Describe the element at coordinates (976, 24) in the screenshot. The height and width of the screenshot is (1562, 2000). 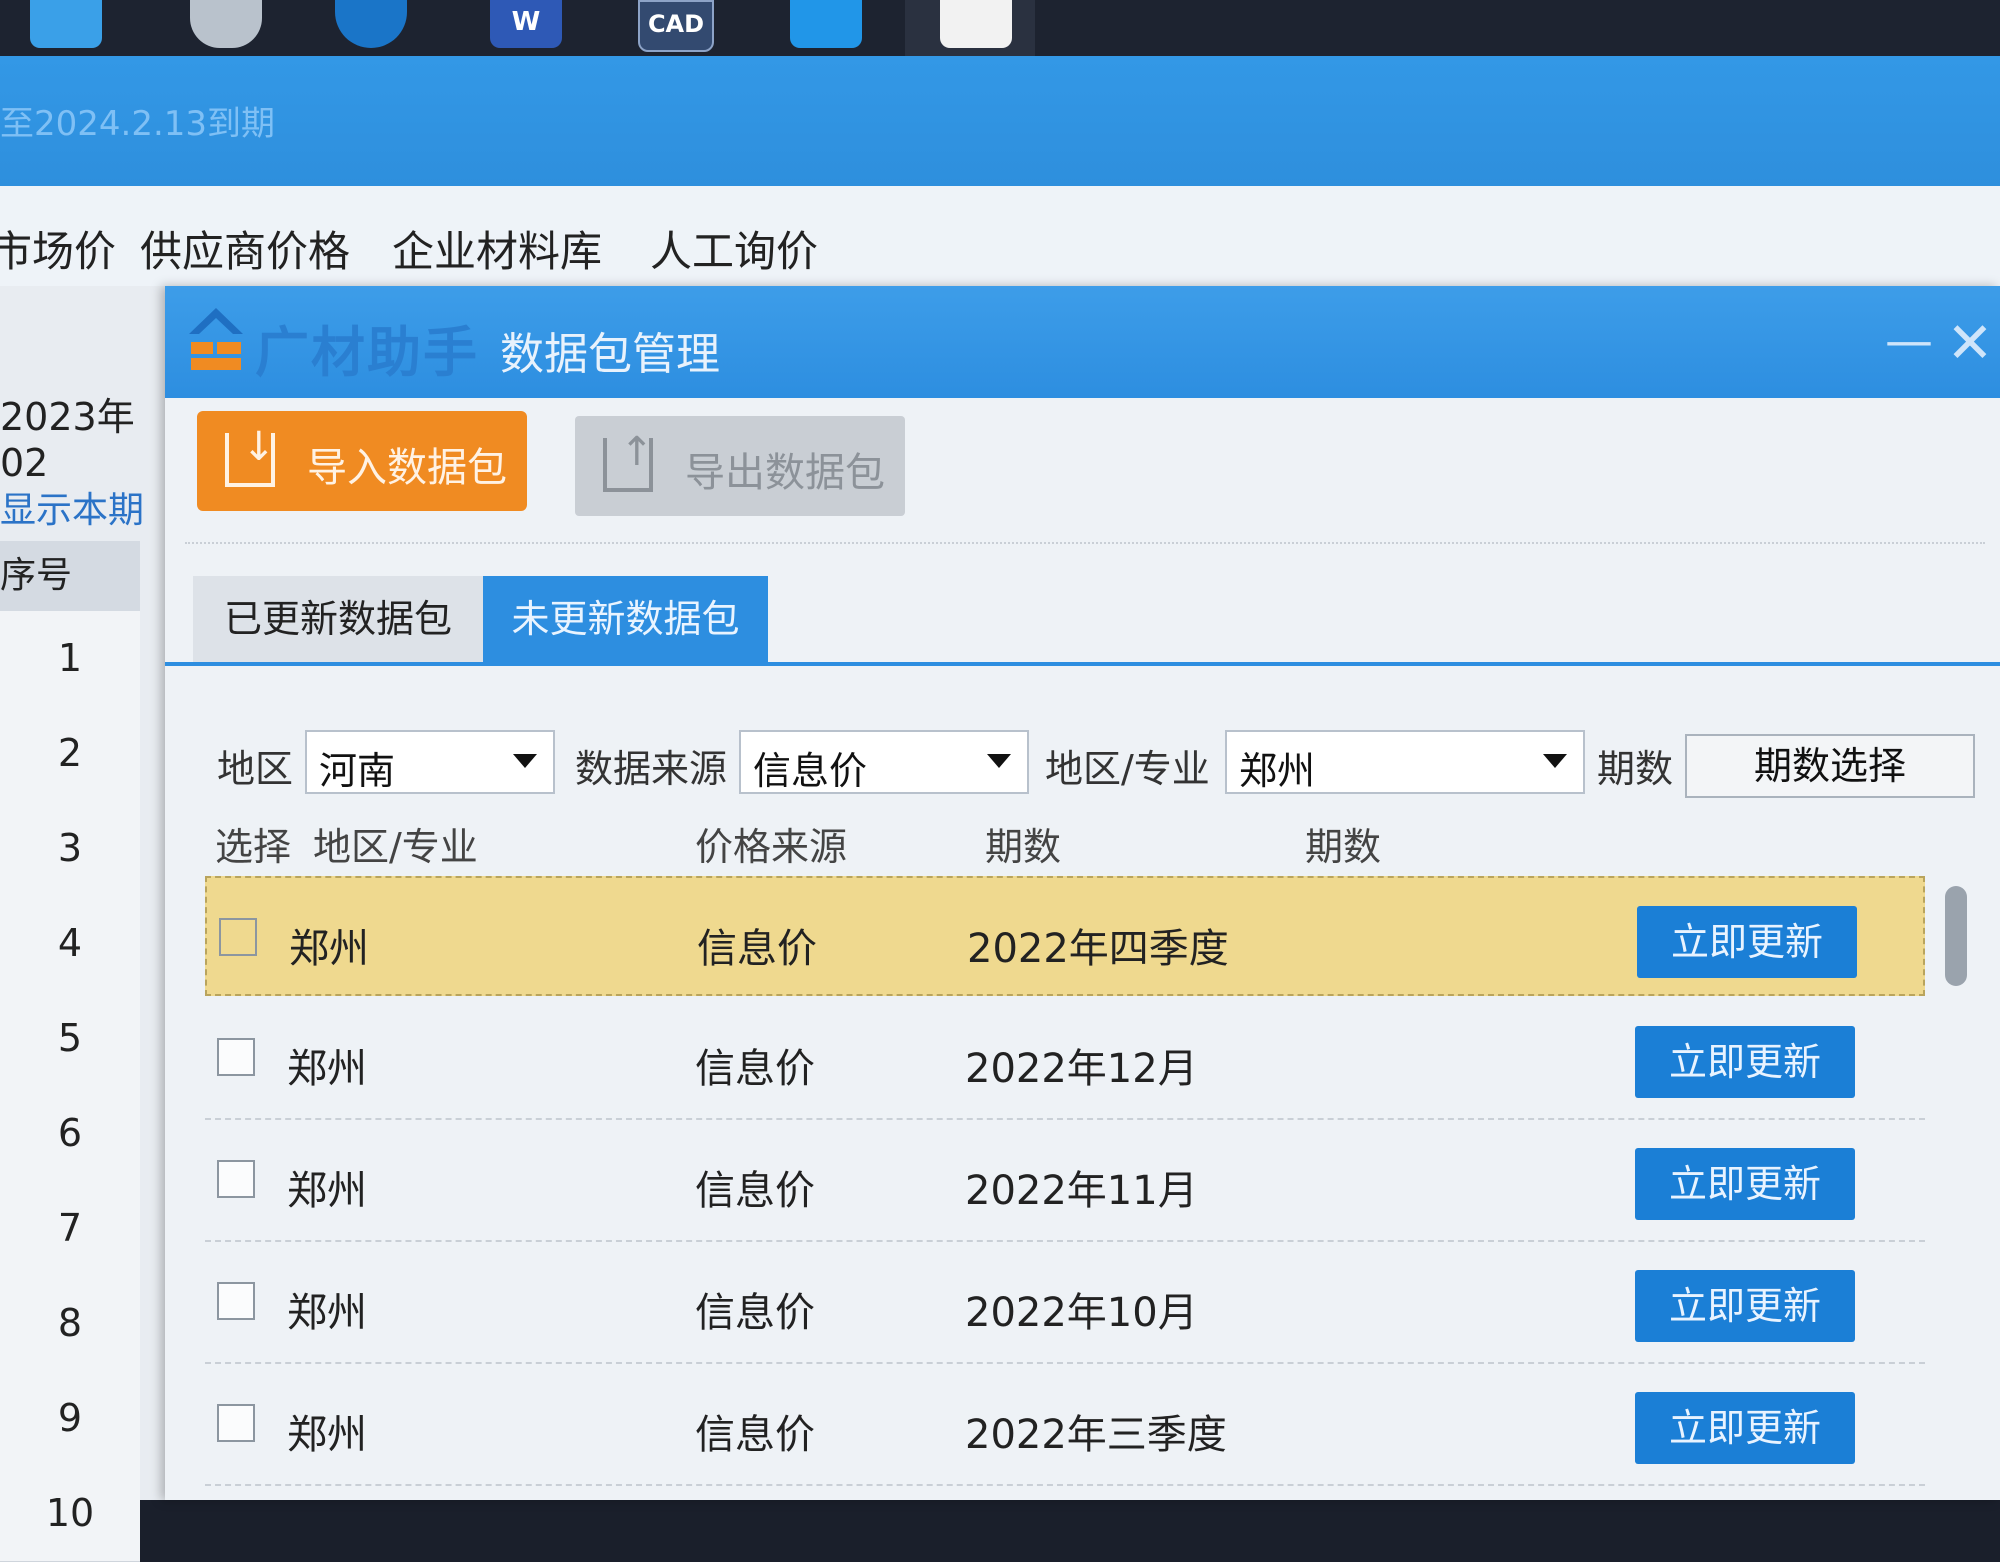
I see `guangcai-icon` at that location.